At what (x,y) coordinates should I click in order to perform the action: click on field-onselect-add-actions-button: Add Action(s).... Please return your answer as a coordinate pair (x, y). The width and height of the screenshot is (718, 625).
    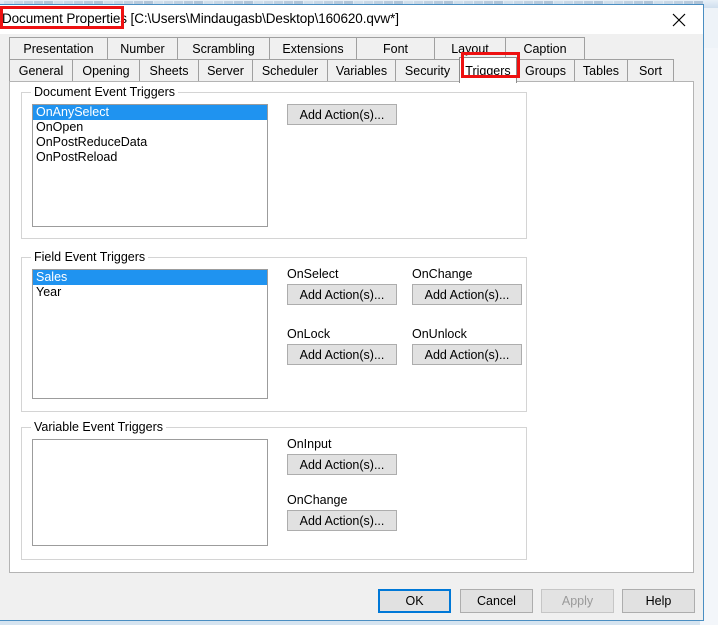
    Looking at the image, I should click on (342, 294).